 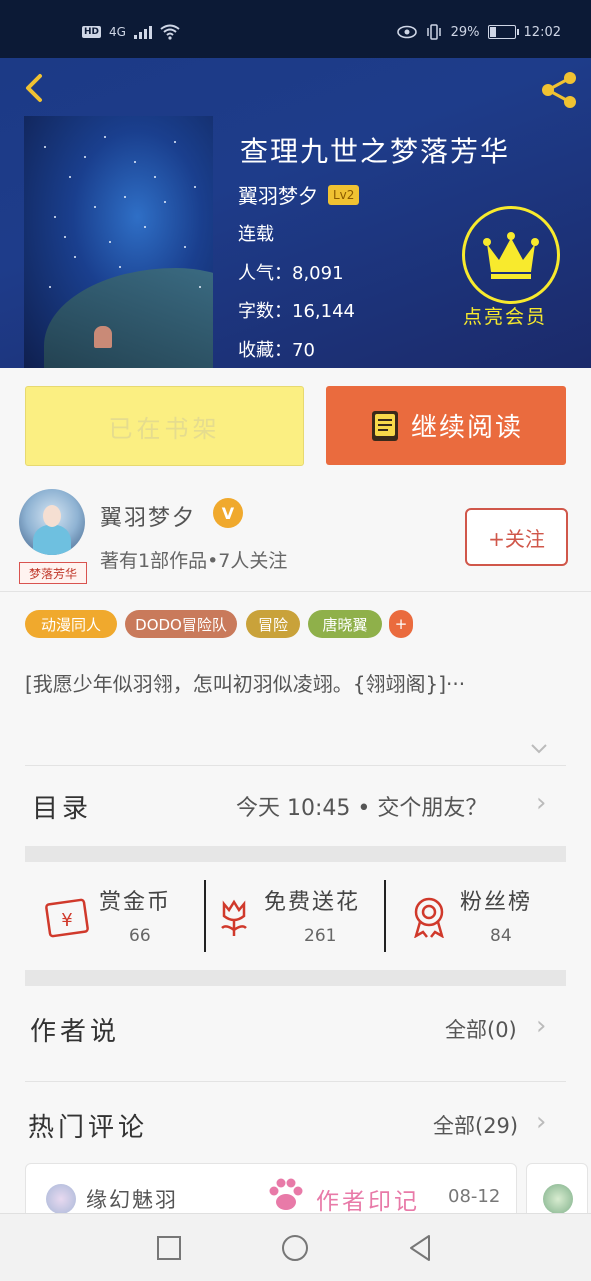 What do you see at coordinates (181, 624) in the screenshot?
I see `tag-chip: DODO冒险队` at bounding box center [181, 624].